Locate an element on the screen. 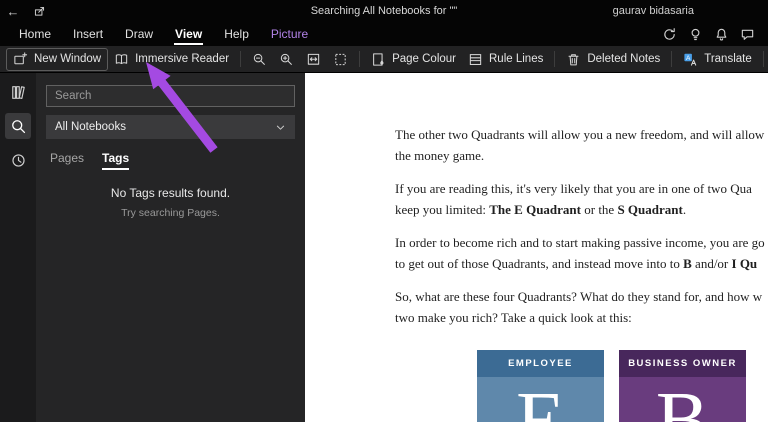 This screenshot has height=422, width=768. menu-item-view: View is located at coordinates (188, 34).